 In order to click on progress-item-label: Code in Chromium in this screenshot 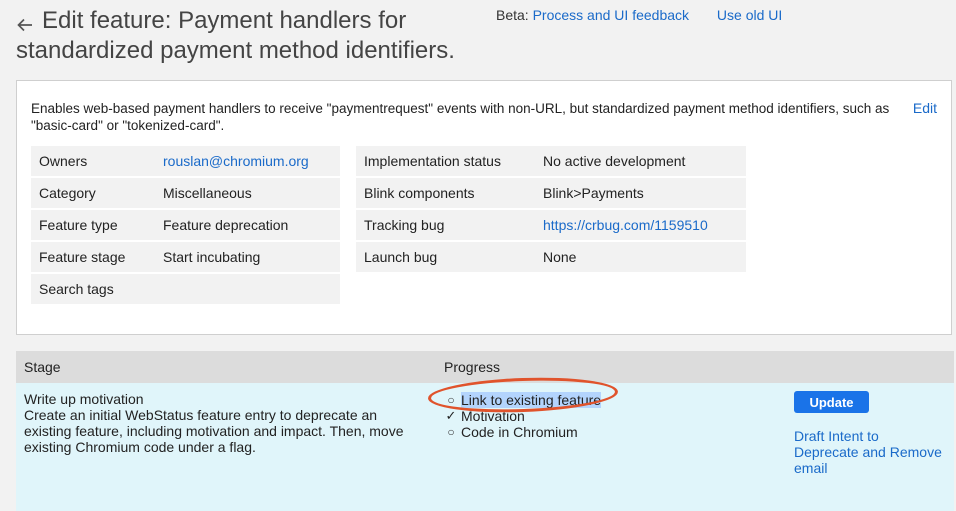, I will do `click(519, 432)`.